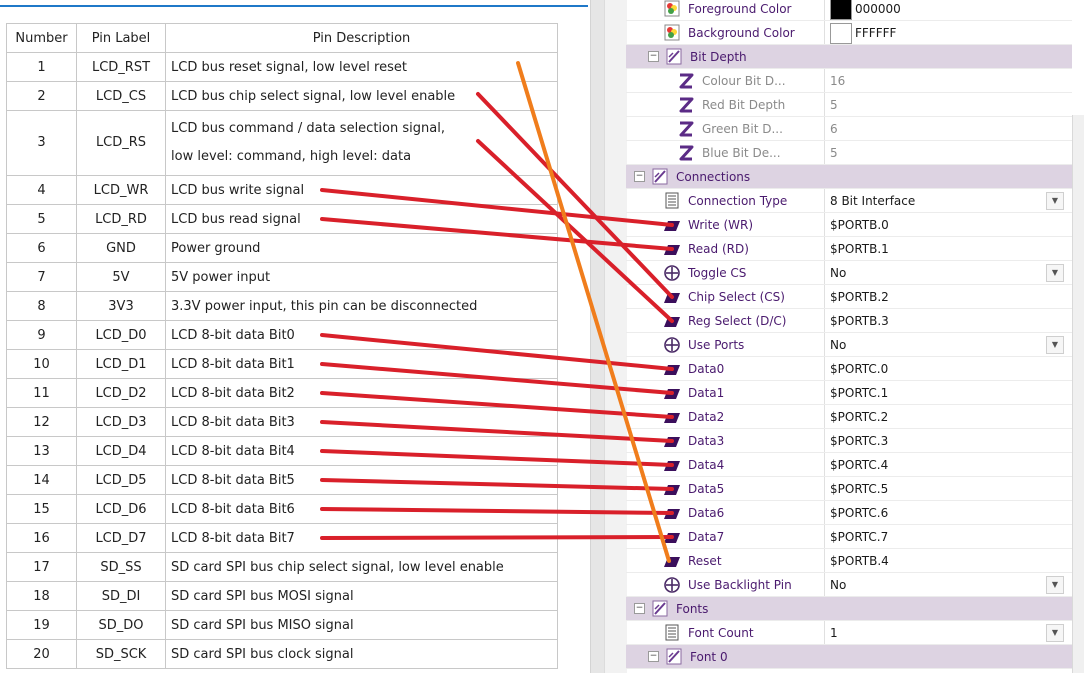  What do you see at coordinates (41, 567) in the screenshot?
I see `pin-number-cell: 17` at bounding box center [41, 567].